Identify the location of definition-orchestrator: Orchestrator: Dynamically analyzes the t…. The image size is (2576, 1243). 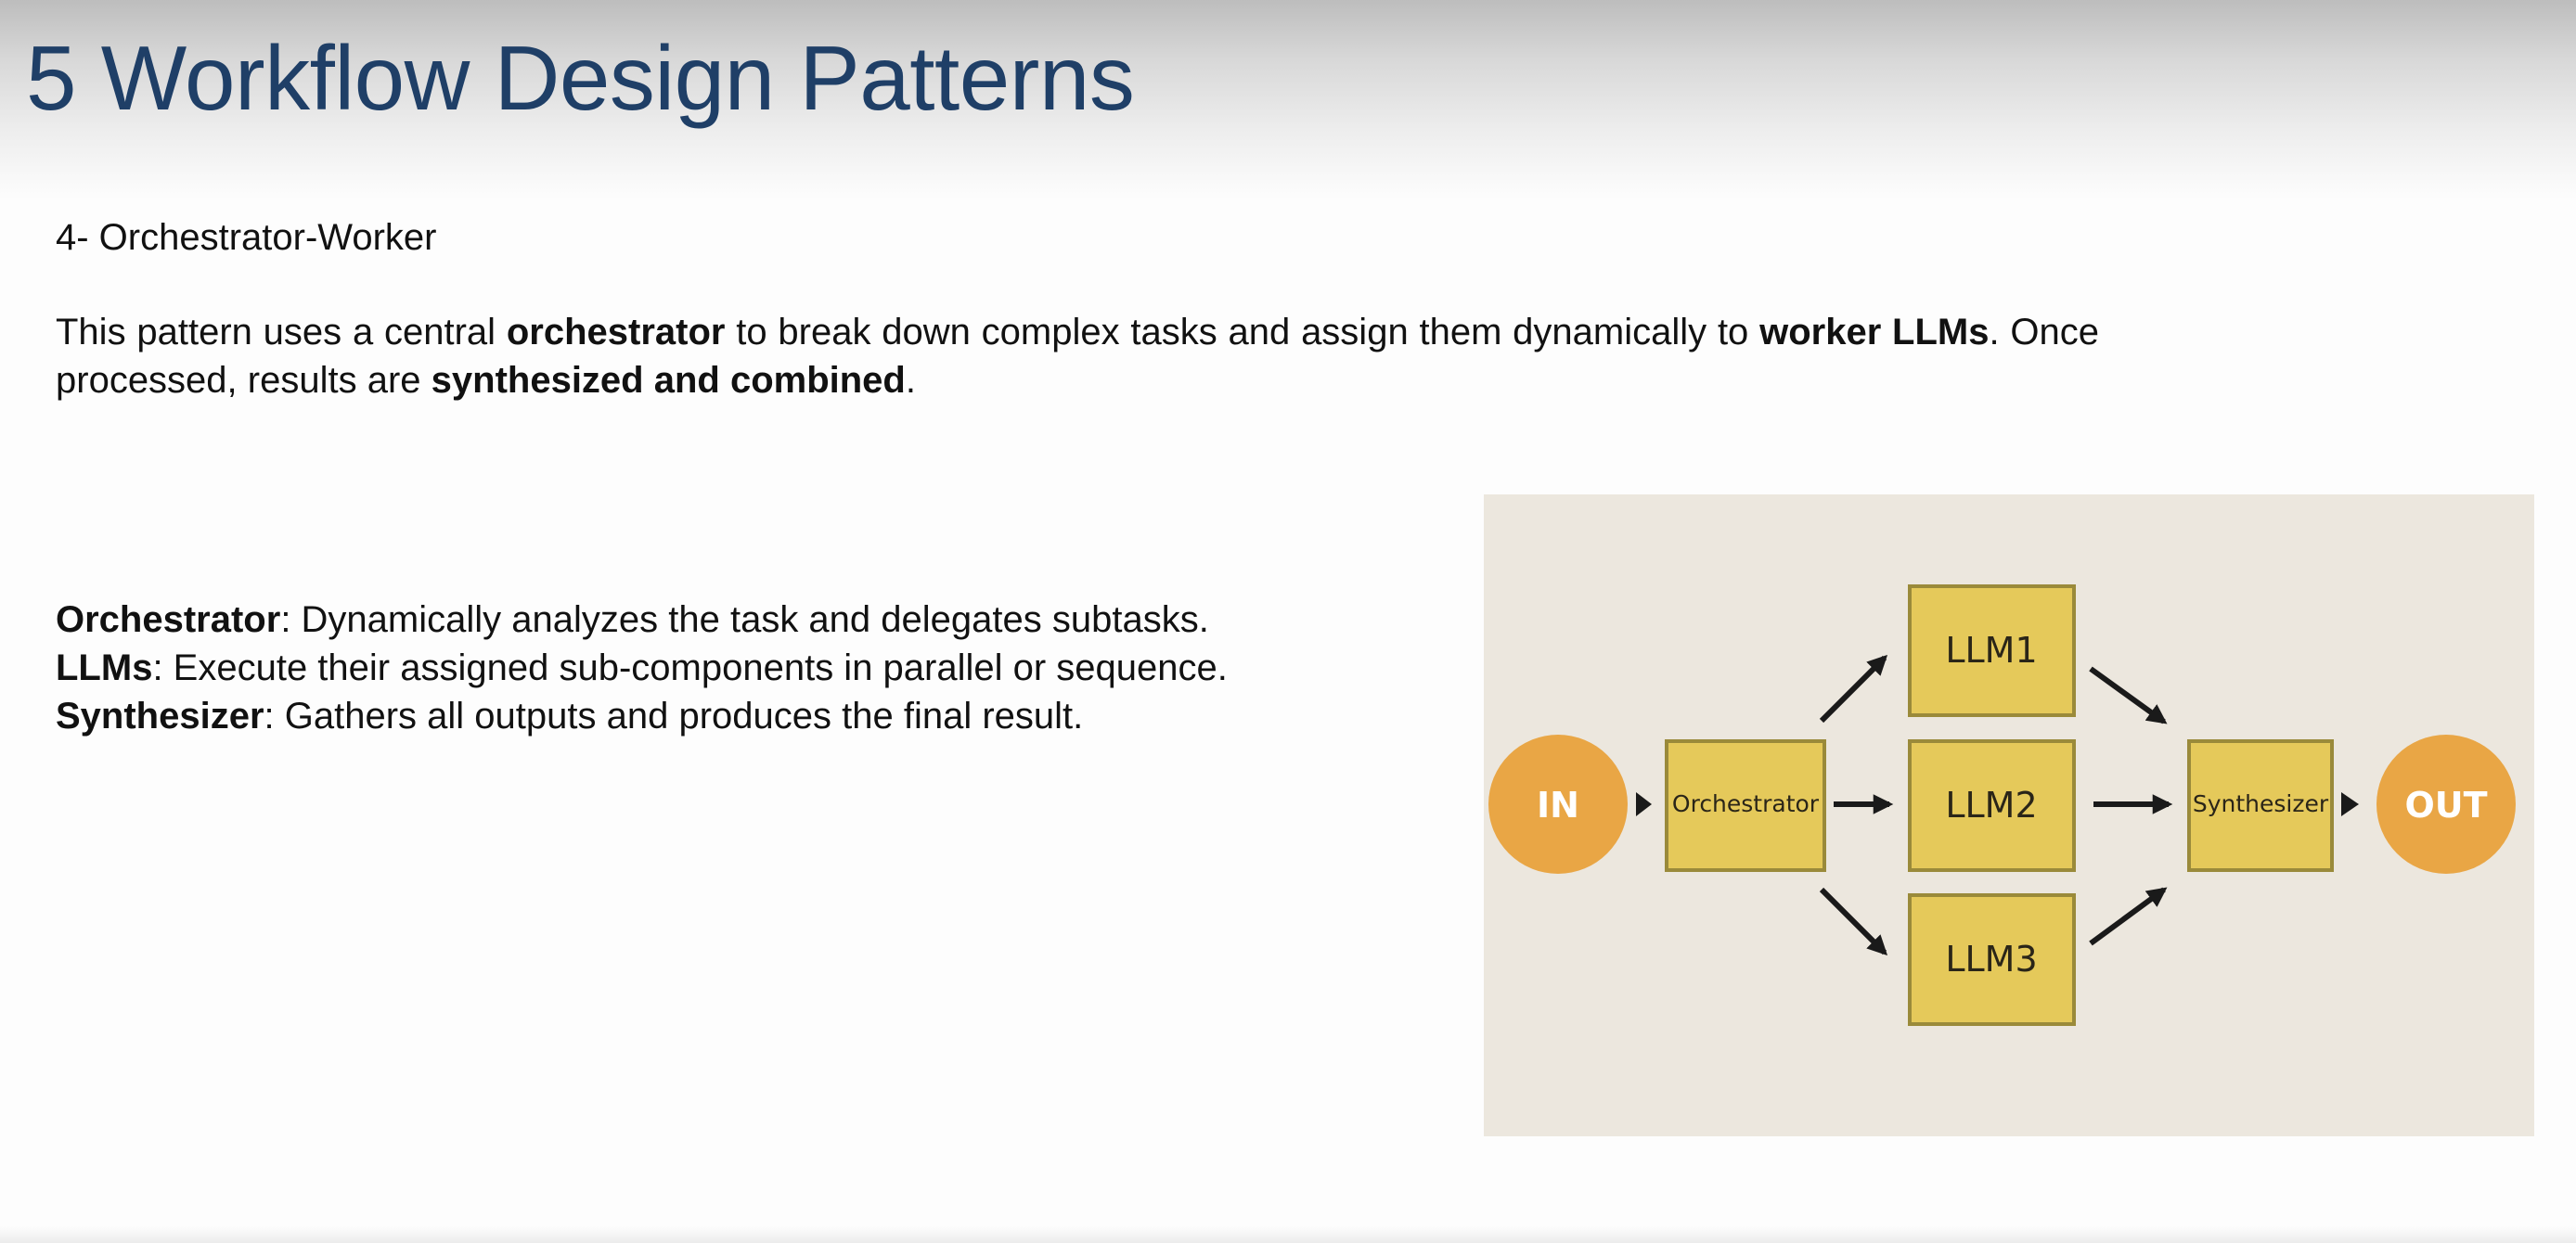
(752, 620).